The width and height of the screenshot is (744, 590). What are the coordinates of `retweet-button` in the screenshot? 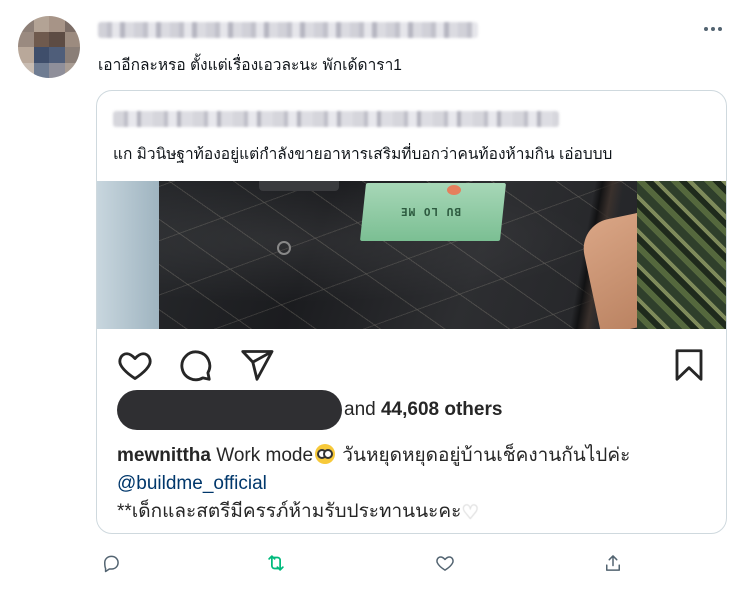 It's located at (276, 563).